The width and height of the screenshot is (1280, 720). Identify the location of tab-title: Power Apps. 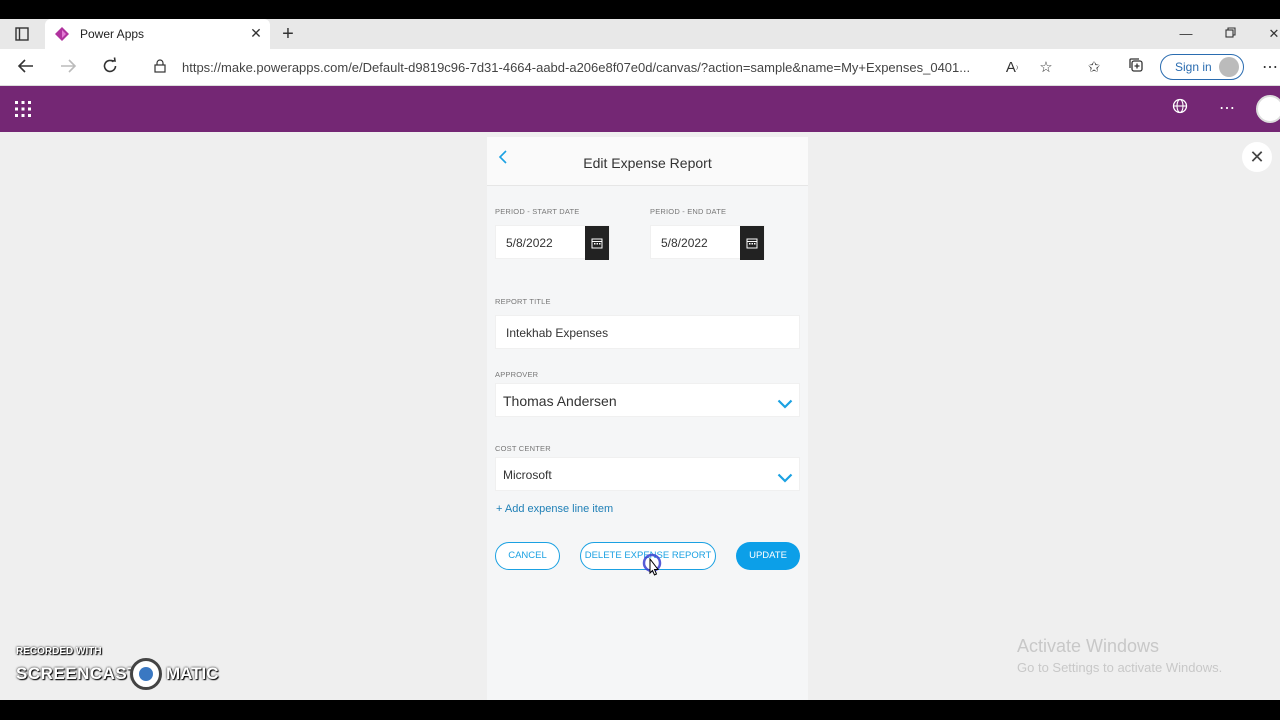
(112, 34).